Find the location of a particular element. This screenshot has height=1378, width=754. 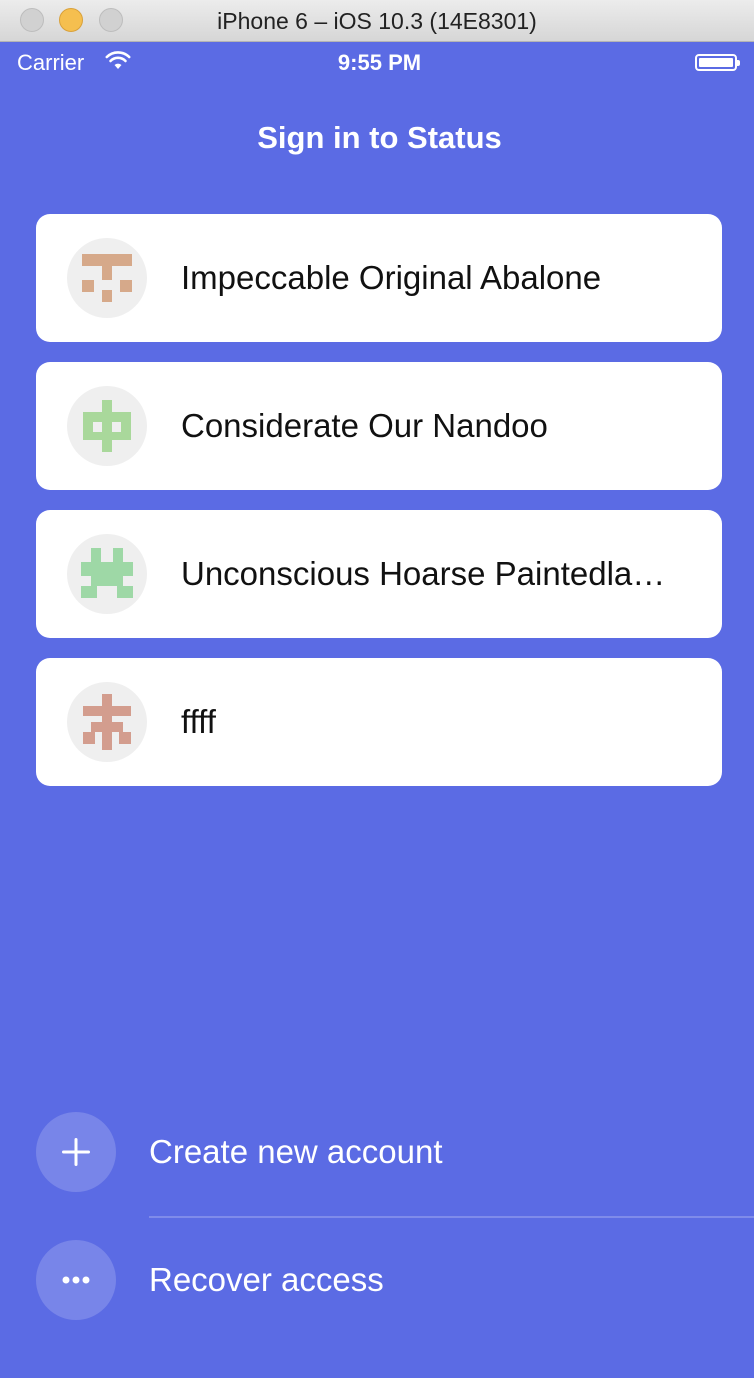

battery-icon is located at coordinates (717, 62).